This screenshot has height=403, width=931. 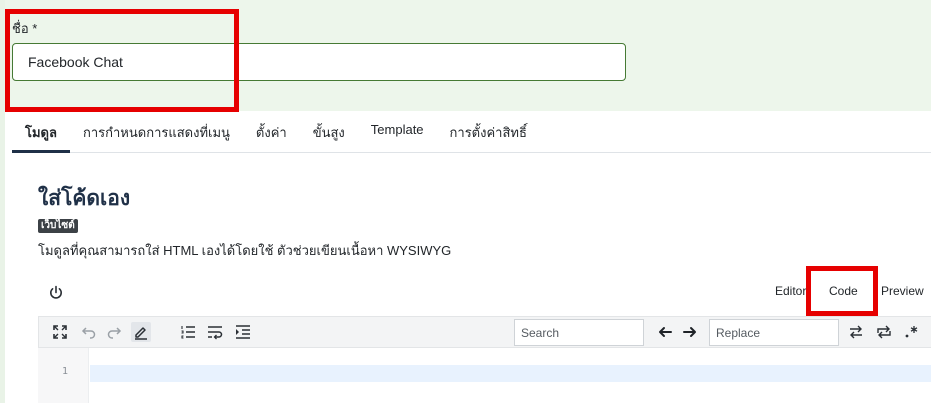 What do you see at coordinates (319, 62) in the screenshot?
I see `title-input` at bounding box center [319, 62].